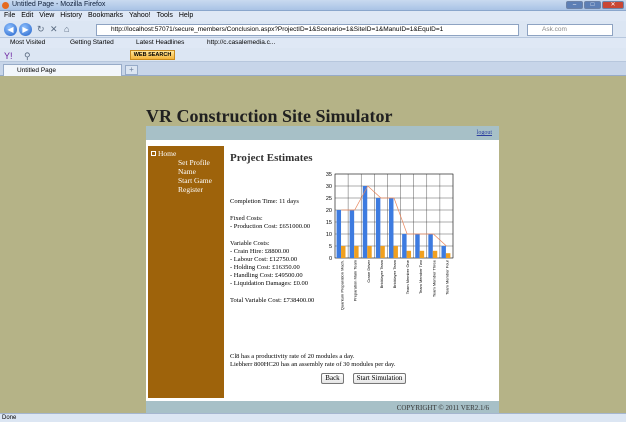  Describe the element at coordinates (25, 29) in the screenshot. I see `forward-nav-icon: ▶` at that location.